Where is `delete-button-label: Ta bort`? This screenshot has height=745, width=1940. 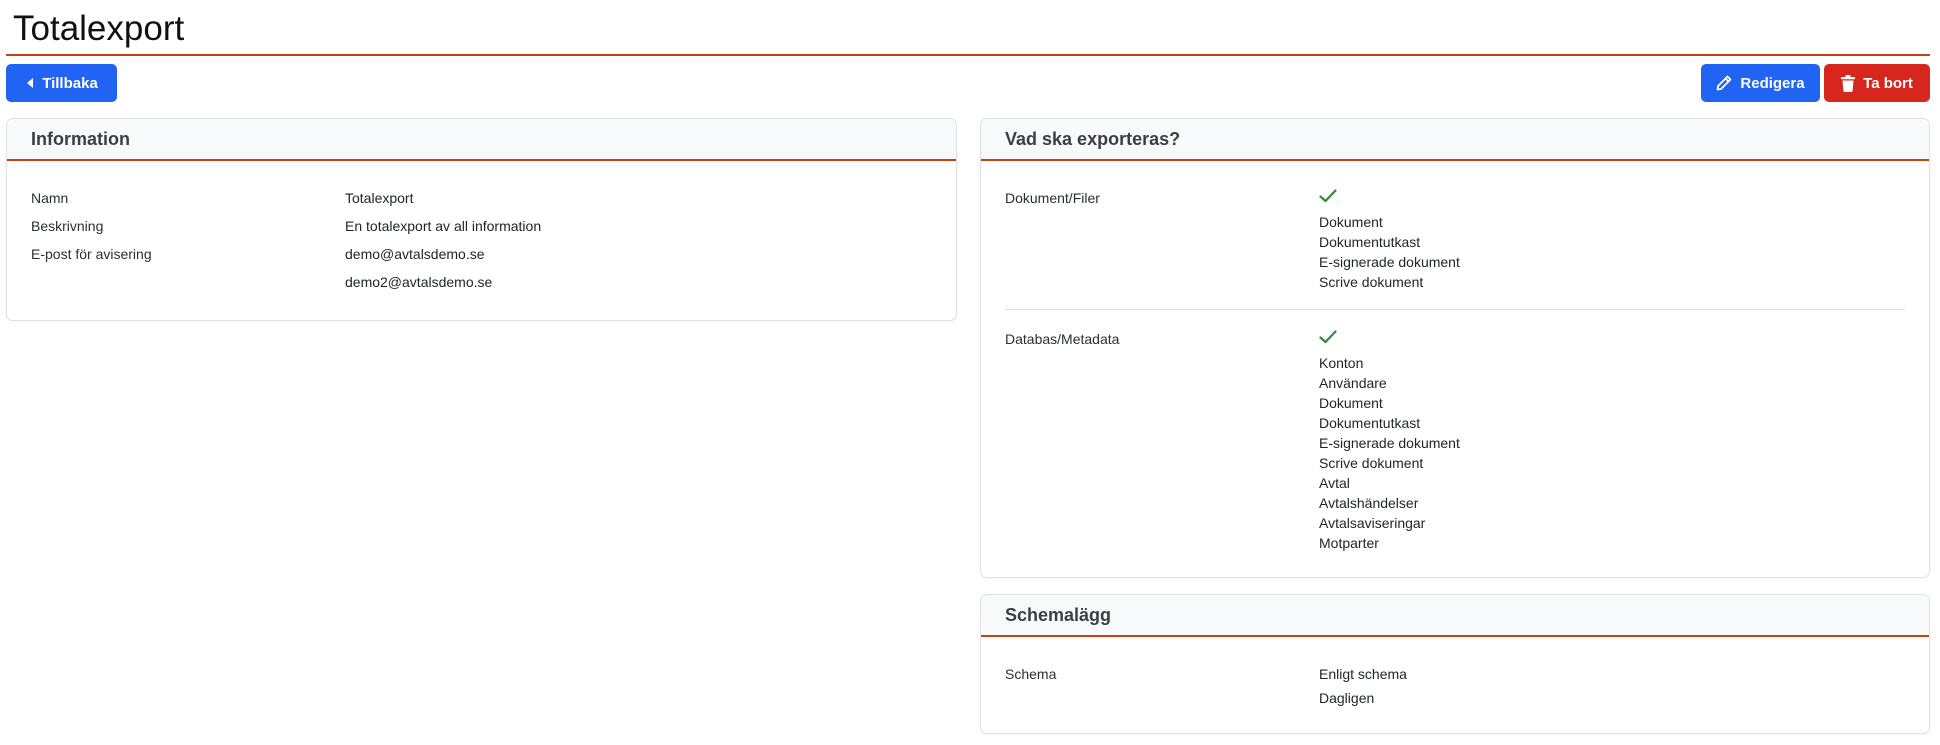
delete-button-label: Ta bort is located at coordinates (1888, 83).